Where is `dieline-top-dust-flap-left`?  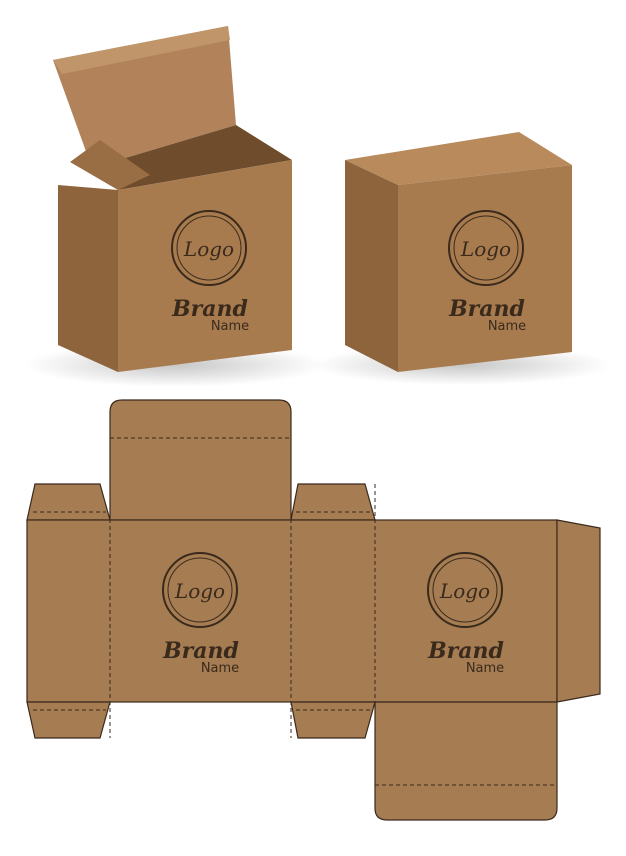
dieline-top-dust-flap-left is located at coordinates (68, 502).